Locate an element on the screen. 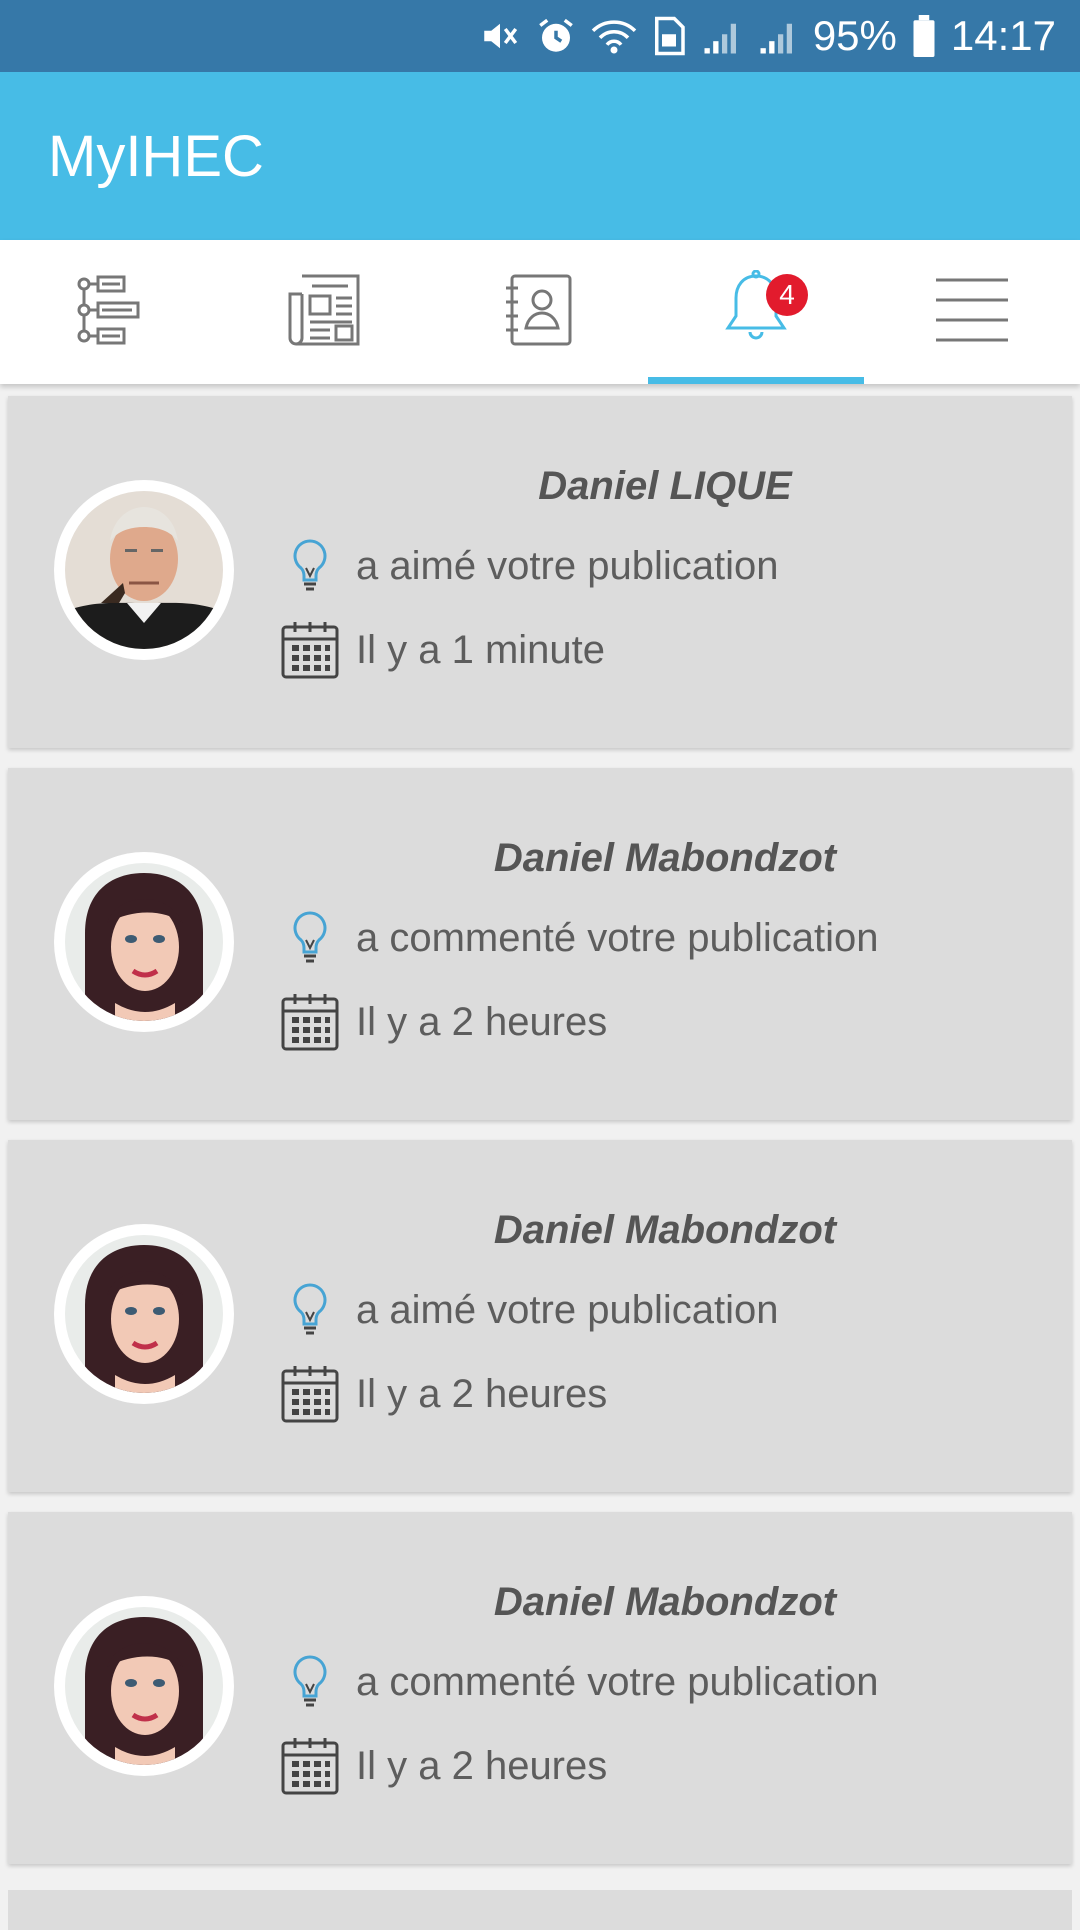 The height and width of the screenshot is (1930, 1080). status-bar: 95% 14:17 is located at coordinates (540, 36).